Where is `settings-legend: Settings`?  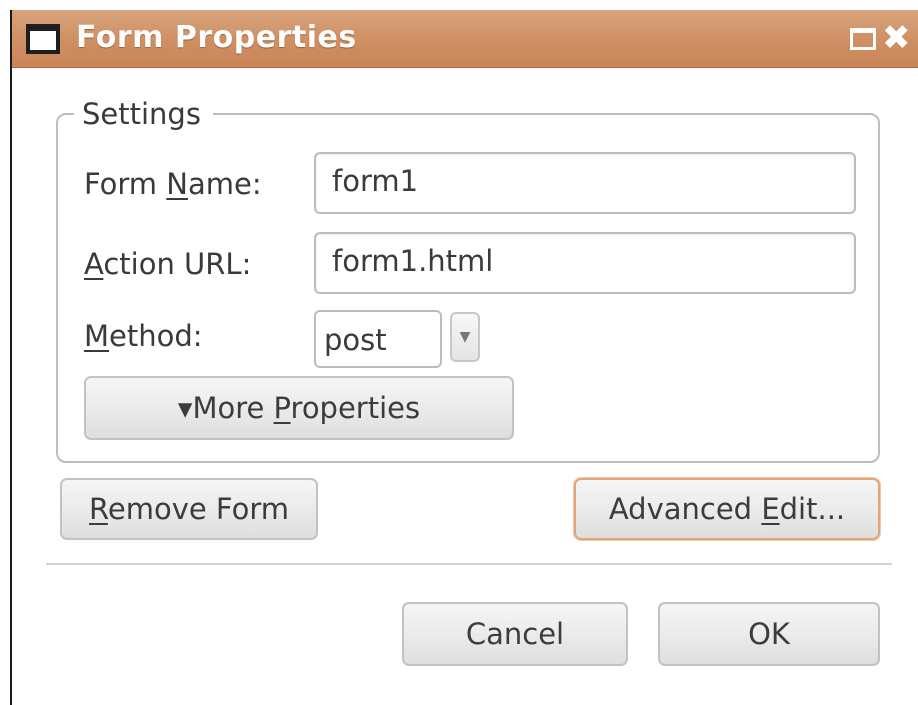
settings-legend: Settings is located at coordinates (143, 114).